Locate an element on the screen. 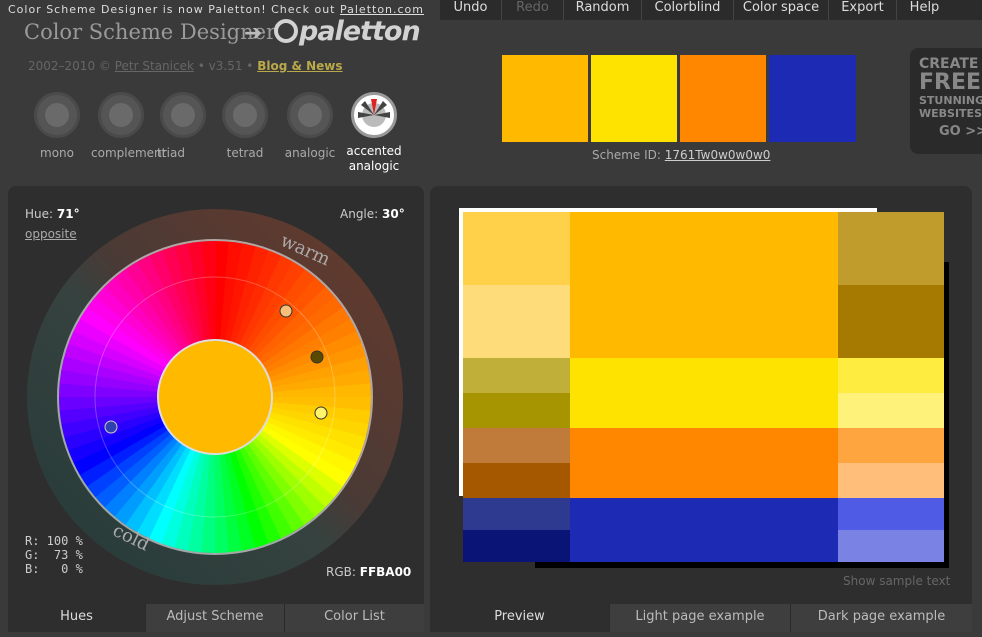 This screenshot has width=982, height=637. tab-dark-page-example: Dark page example is located at coordinates (881, 618).